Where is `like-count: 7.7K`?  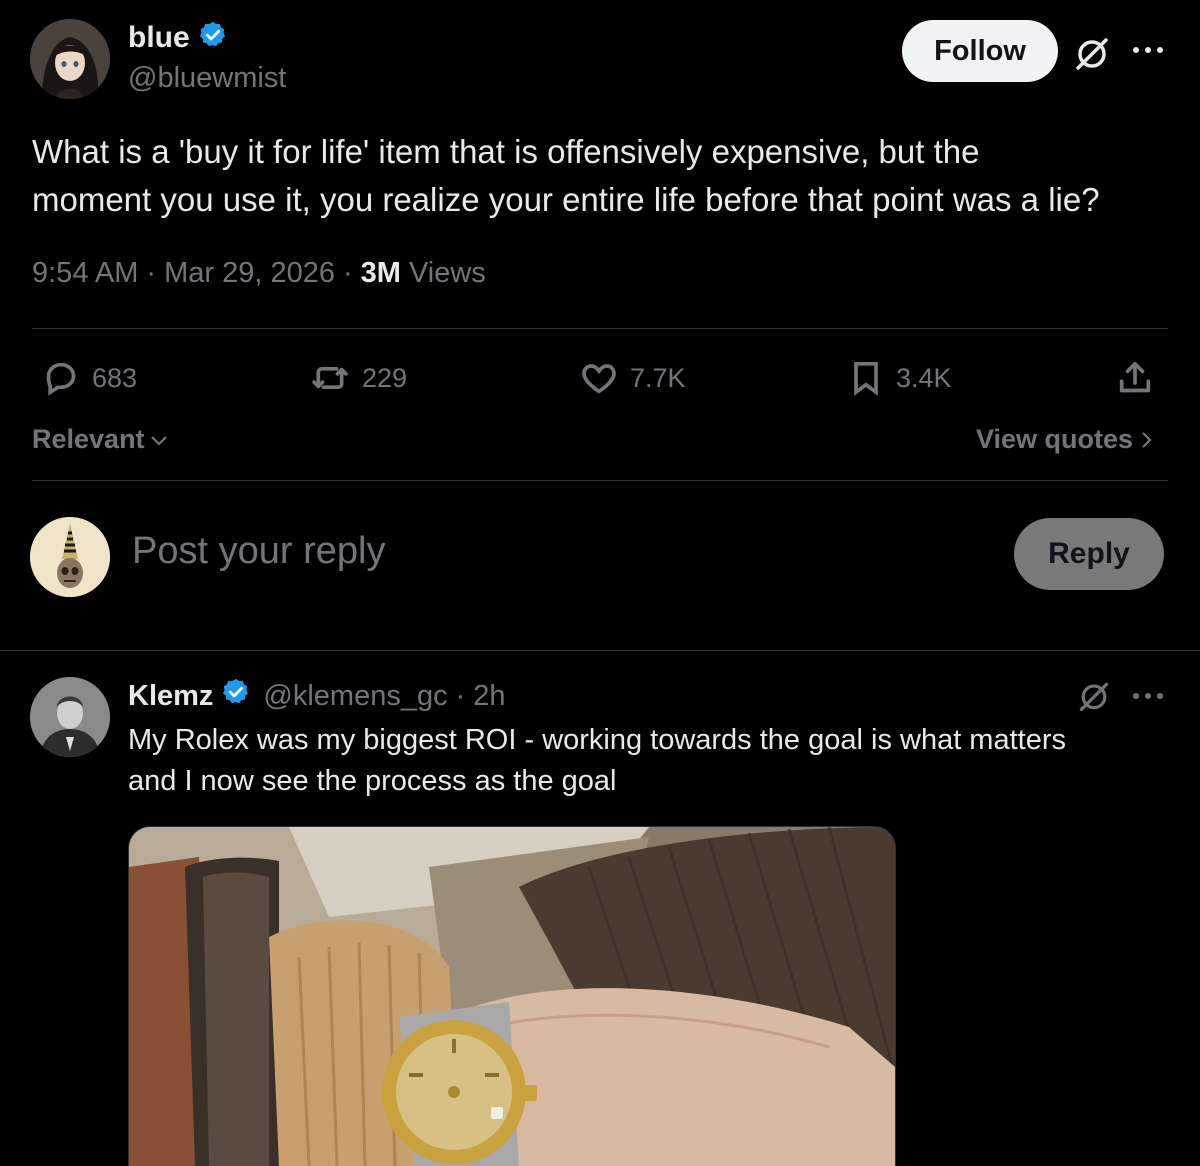
like-count: 7.7K is located at coordinates (658, 377).